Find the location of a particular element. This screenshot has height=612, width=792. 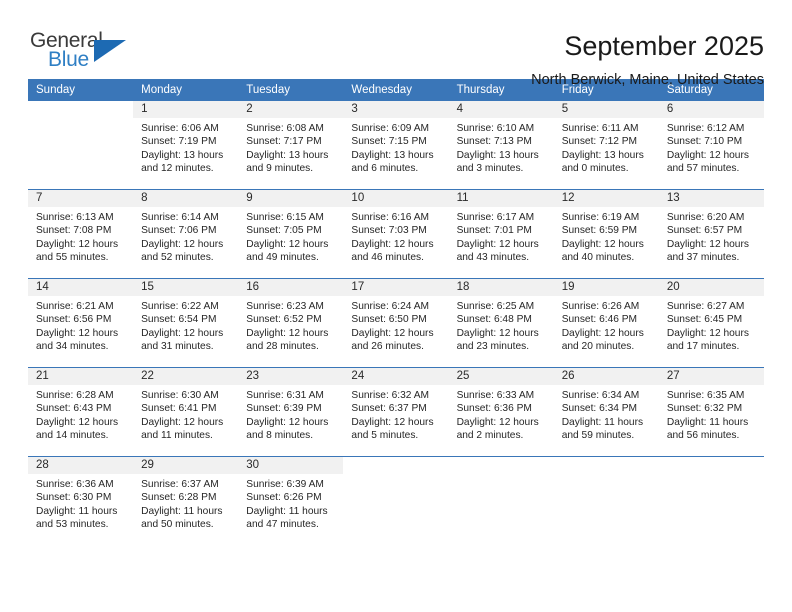

daylight-text-line2: and 50 minutes. is located at coordinates (177, 525).